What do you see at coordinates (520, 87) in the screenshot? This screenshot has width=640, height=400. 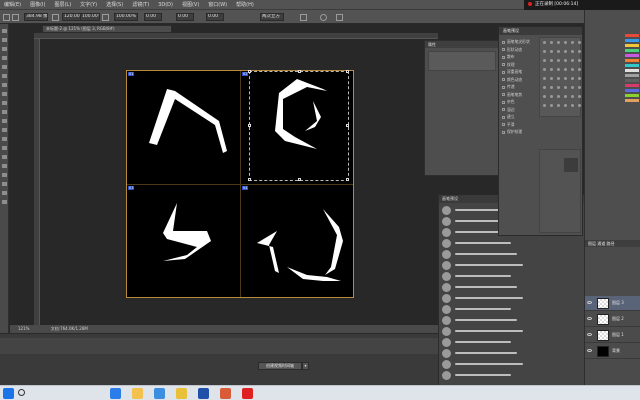 I see `brush-setting-row: 传递` at bounding box center [520, 87].